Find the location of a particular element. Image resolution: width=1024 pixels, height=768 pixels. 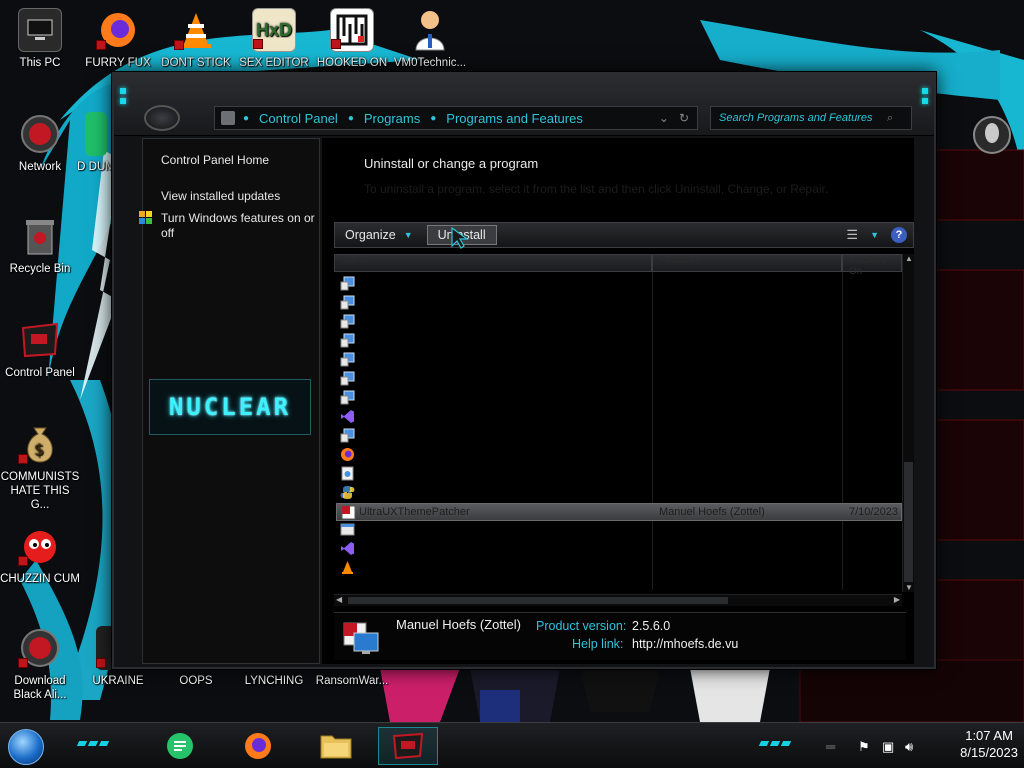

taskbar-app-firefox is located at coordinates (258, 746).